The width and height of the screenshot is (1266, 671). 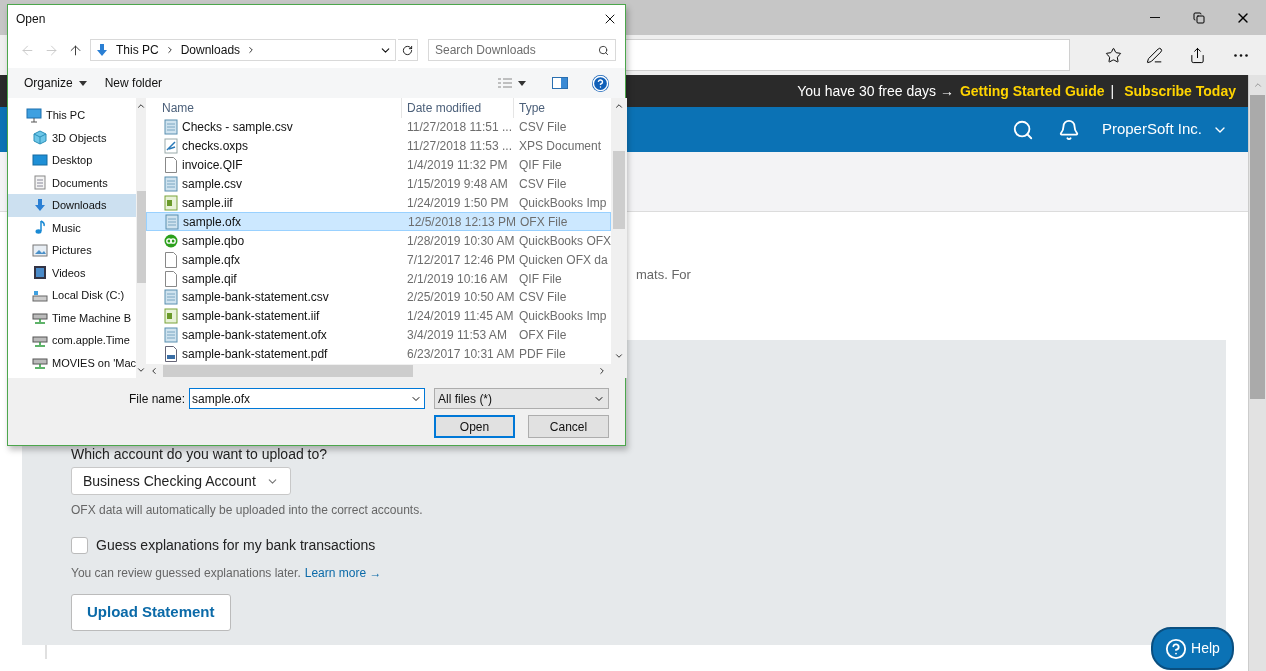 I want to click on navigation-item: MOVIES on 'Mac, so click(x=72, y=362).